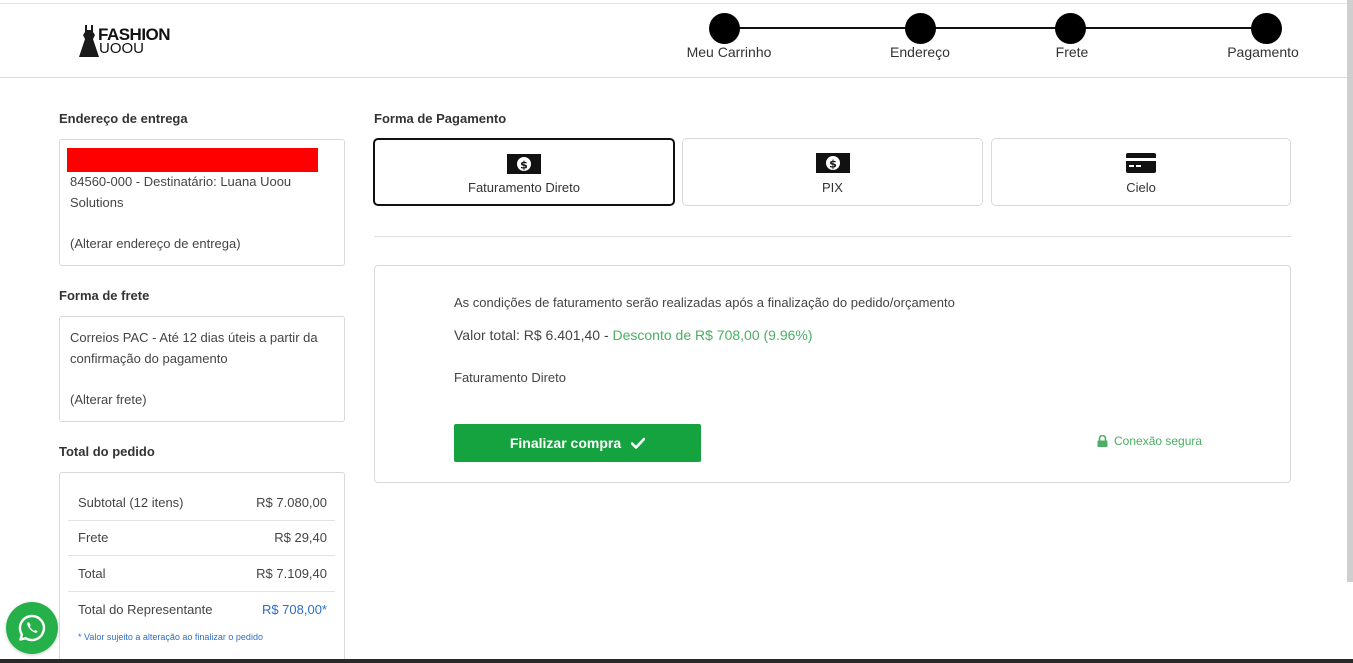 The image size is (1353, 663). What do you see at coordinates (123, 118) in the screenshot?
I see `address-title: Endereço de entrega` at bounding box center [123, 118].